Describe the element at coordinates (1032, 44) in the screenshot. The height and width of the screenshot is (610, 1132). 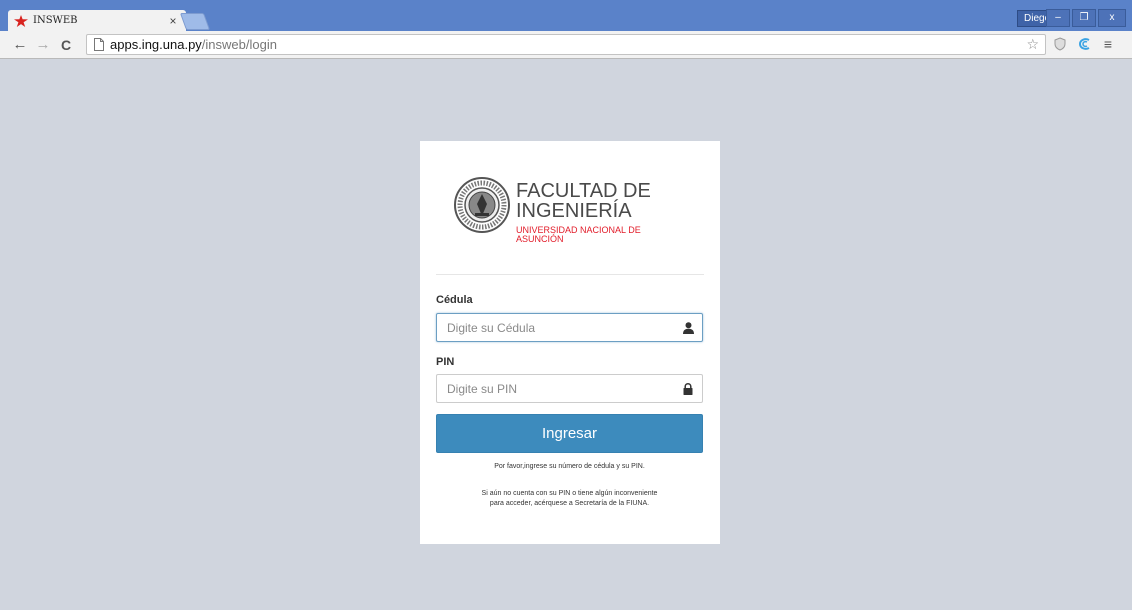
I see `bookmark-star-icon: ☆` at that location.